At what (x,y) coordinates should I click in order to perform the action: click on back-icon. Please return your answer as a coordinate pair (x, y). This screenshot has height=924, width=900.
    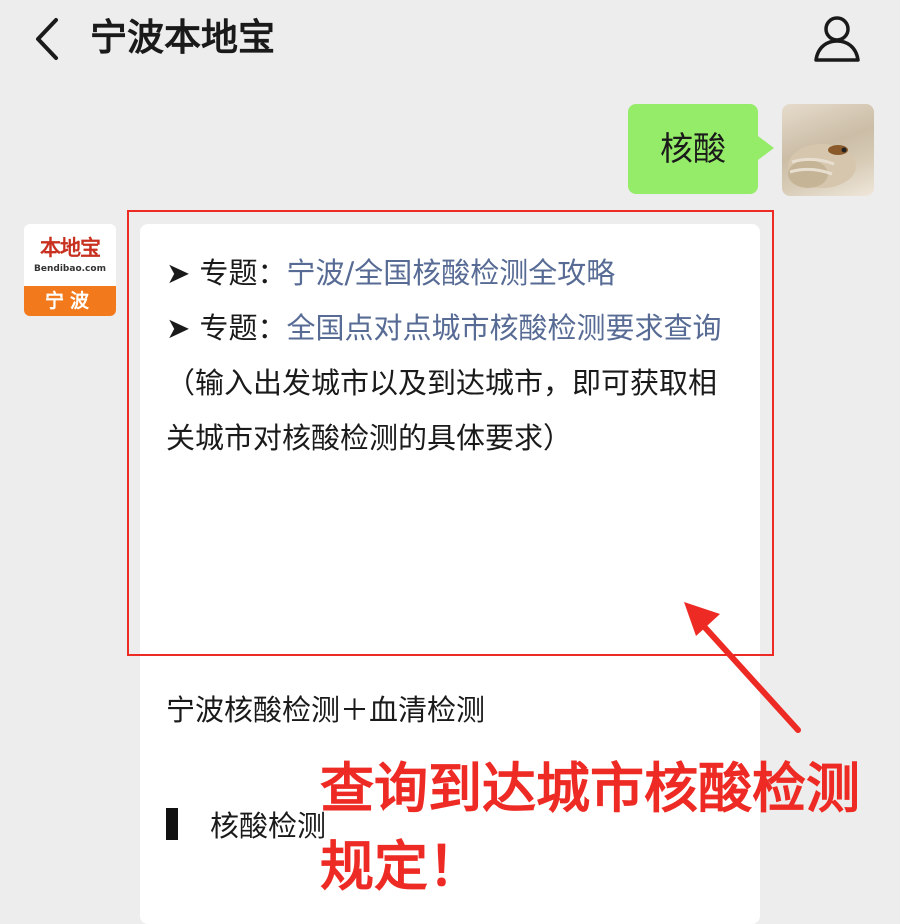
    Looking at the image, I should click on (48, 39).